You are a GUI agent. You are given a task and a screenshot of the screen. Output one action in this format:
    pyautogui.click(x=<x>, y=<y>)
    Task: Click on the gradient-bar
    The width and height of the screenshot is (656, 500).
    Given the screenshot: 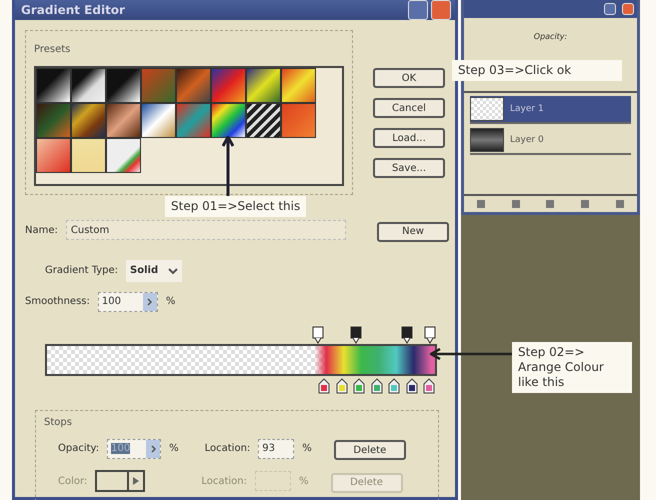 What is the action you would take?
    pyautogui.click(x=241, y=360)
    